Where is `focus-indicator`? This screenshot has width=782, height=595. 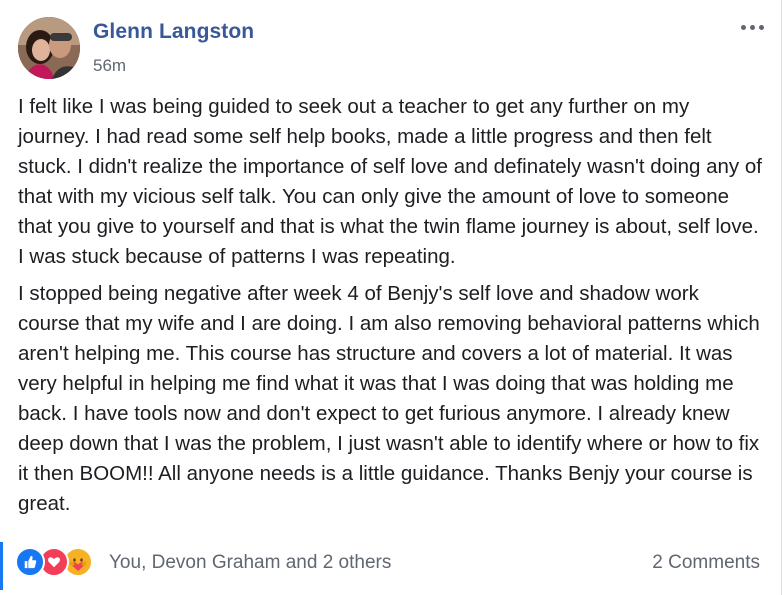 focus-indicator is located at coordinates (1, 566).